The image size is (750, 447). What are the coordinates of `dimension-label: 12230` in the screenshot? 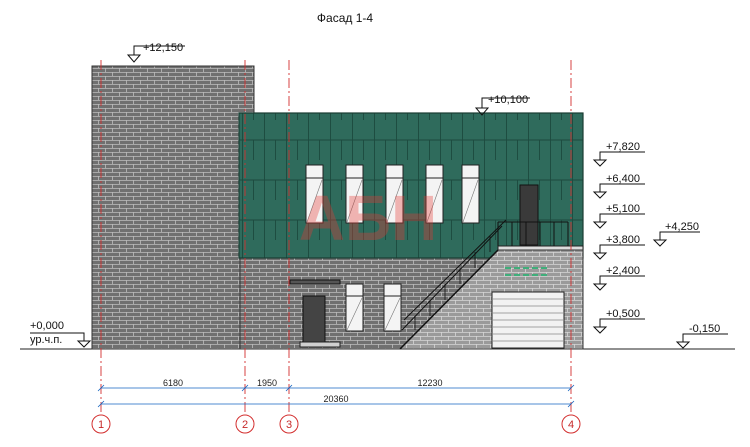 It's located at (429, 383).